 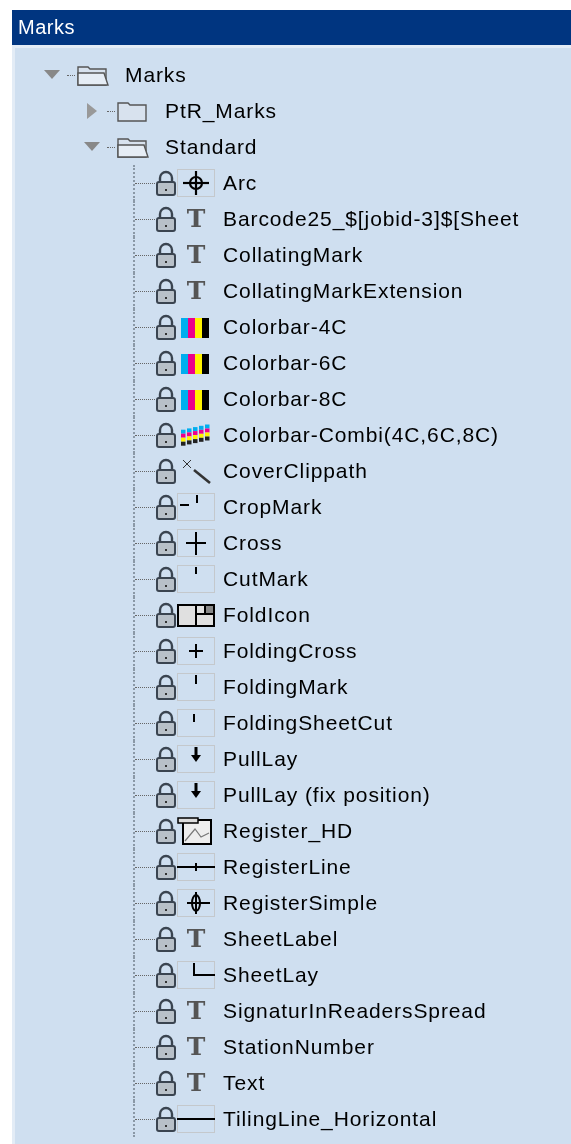 I want to click on tree-item: FoldingSheetCut, so click(x=308, y=723).